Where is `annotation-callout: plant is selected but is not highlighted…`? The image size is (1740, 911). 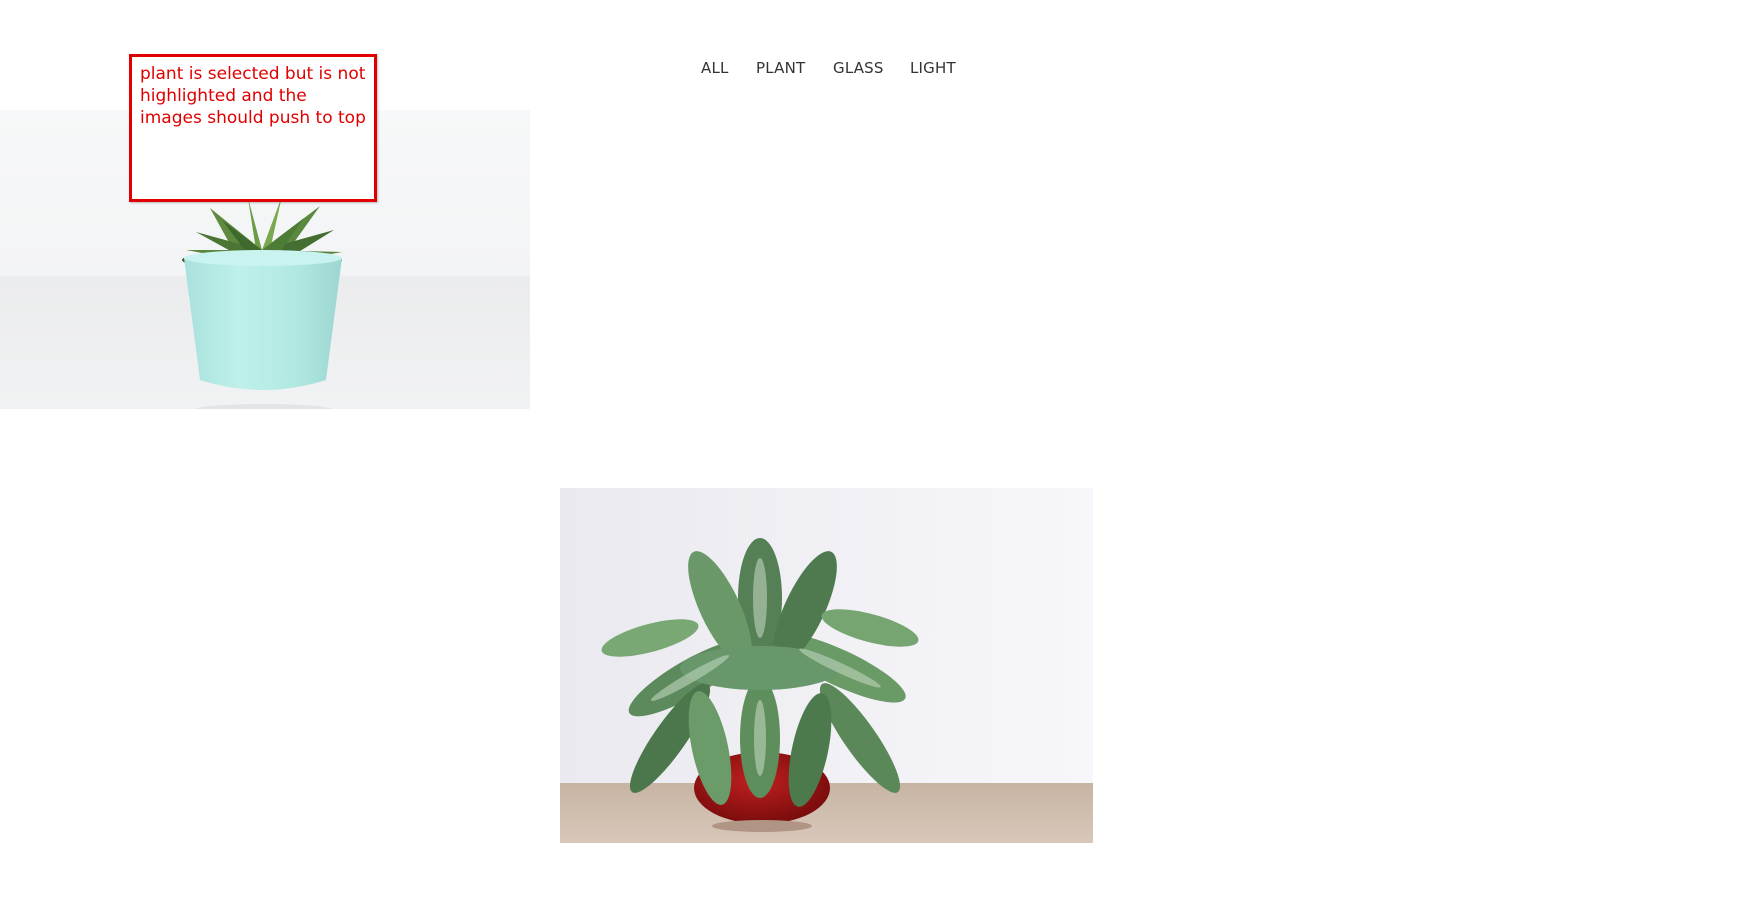
annotation-callout: plant is selected but is not highlighted… is located at coordinates (253, 128).